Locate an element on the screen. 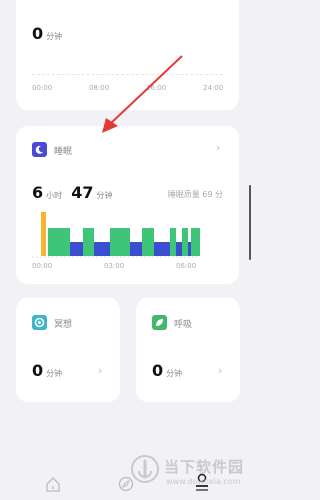 The width and height of the screenshot is (320, 500). watermark-url: www.downxia.com is located at coordinates (203, 481).